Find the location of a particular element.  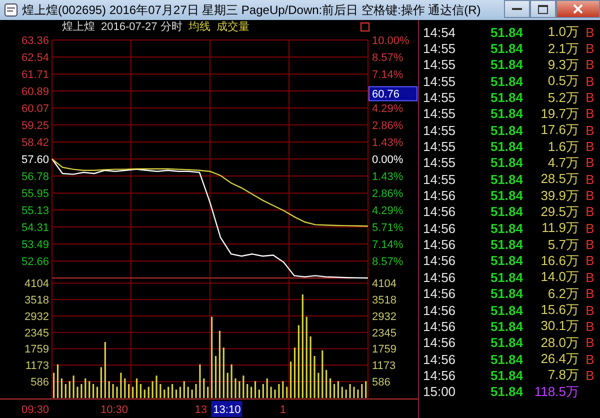

tick-time: 15:00 is located at coordinates (439, 392).